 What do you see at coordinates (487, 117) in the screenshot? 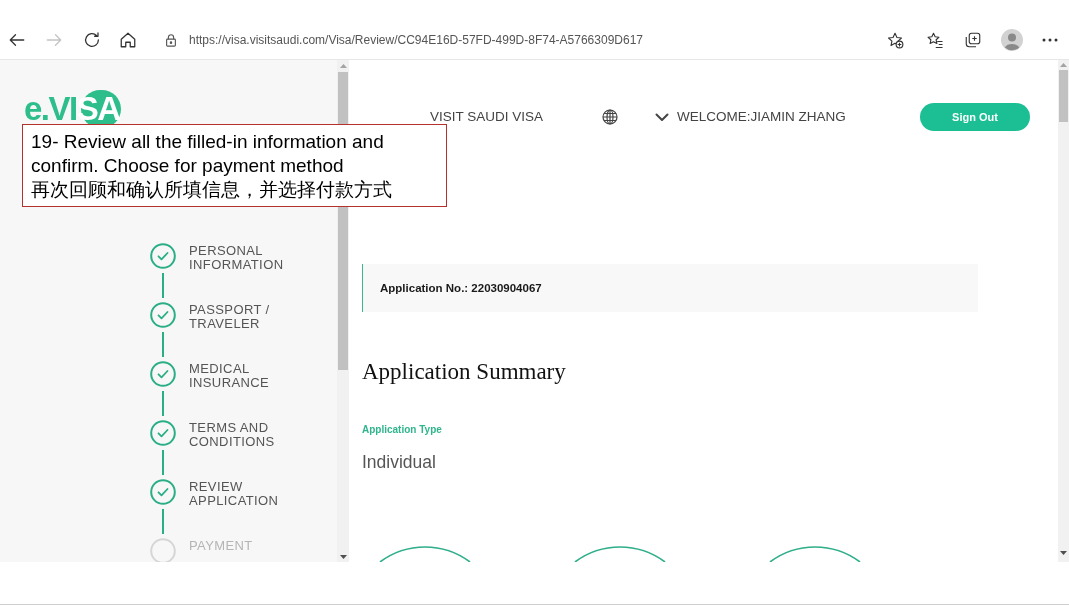
I see `nav-link: VISIT SAUDI VISA` at bounding box center [487, 117].